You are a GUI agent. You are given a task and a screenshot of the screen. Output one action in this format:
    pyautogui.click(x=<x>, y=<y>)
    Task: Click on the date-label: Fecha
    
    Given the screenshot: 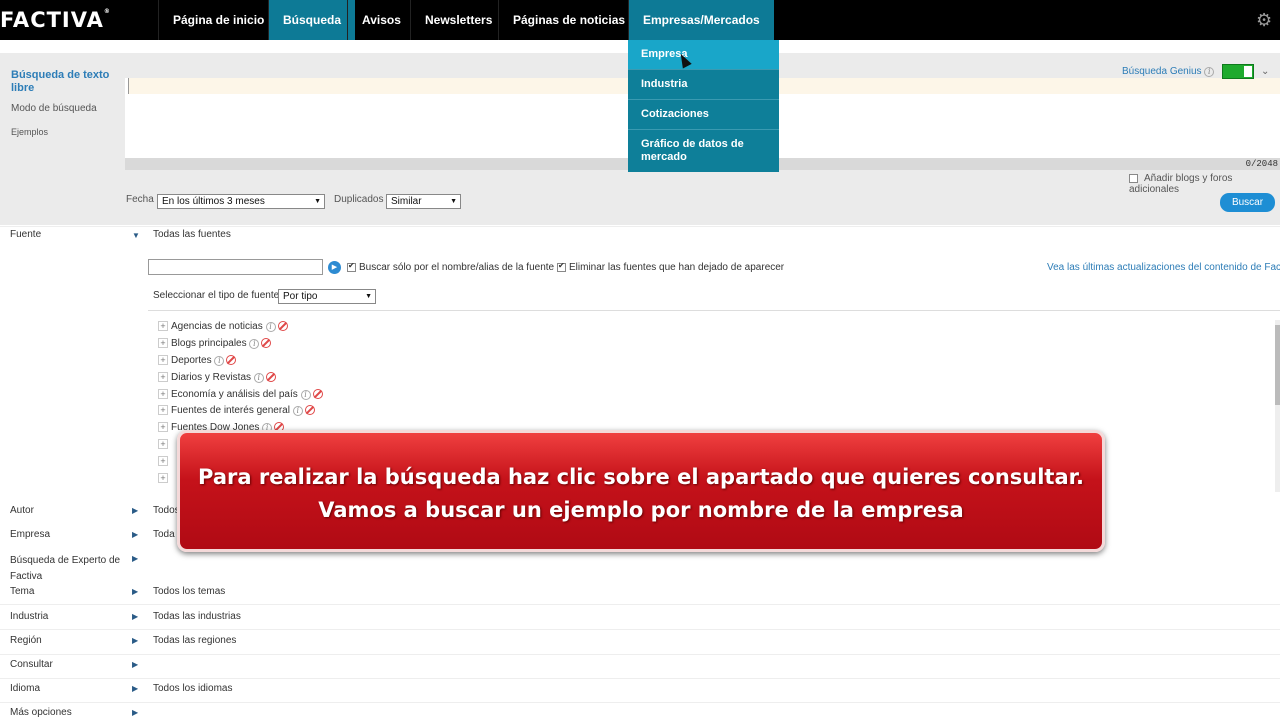 What is the action you would take?
    pyautogui.click(x=140, y=199)
    